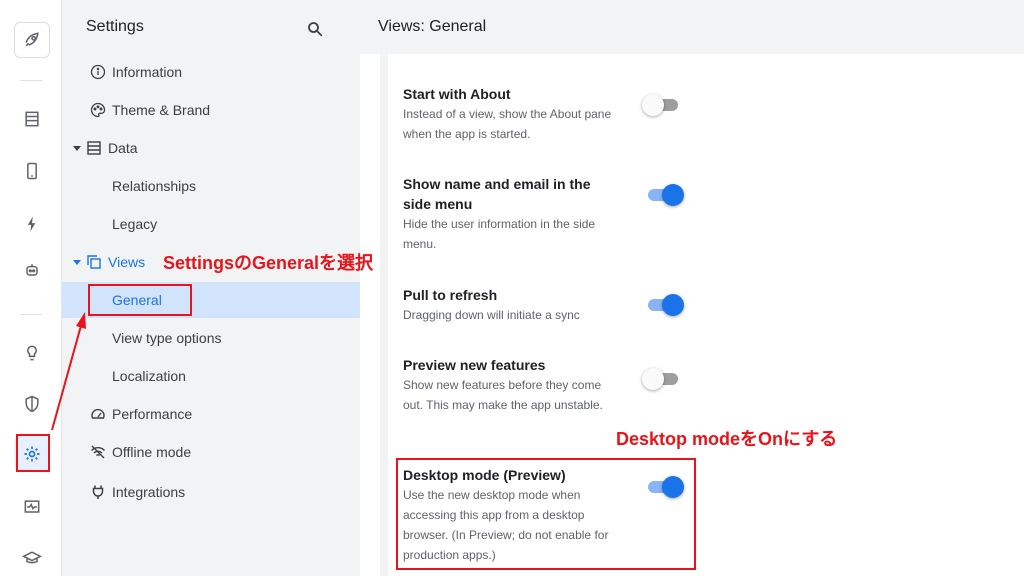 The image size is (1024, 576). Describe the element at coordinates (161, 110) in the screenshot. I see `sidebar-item-label: Theme & Brand` at that location.